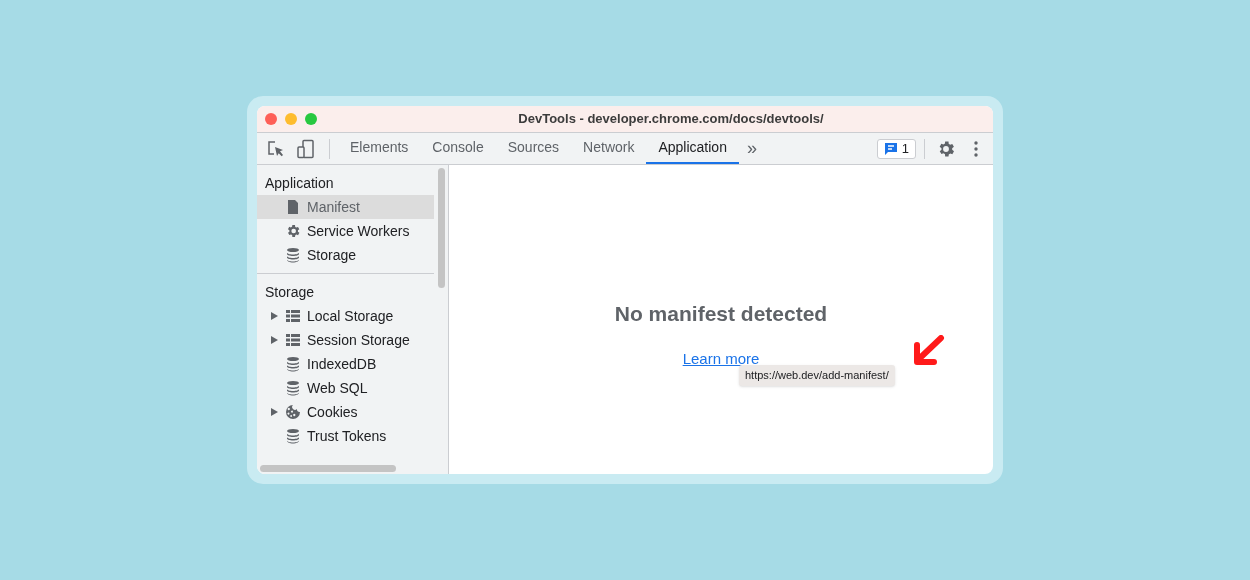  I want to click on url-tooltip: https://web.dev/add-manifest/, so click(817, 375).